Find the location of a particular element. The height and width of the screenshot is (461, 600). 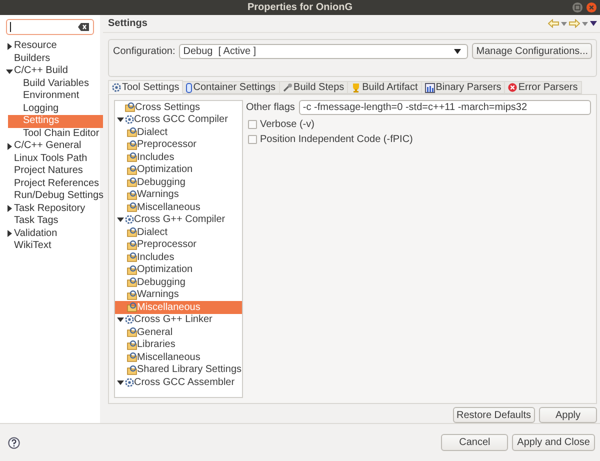

tab: Build Artifact is located at coordinates (385, 87).